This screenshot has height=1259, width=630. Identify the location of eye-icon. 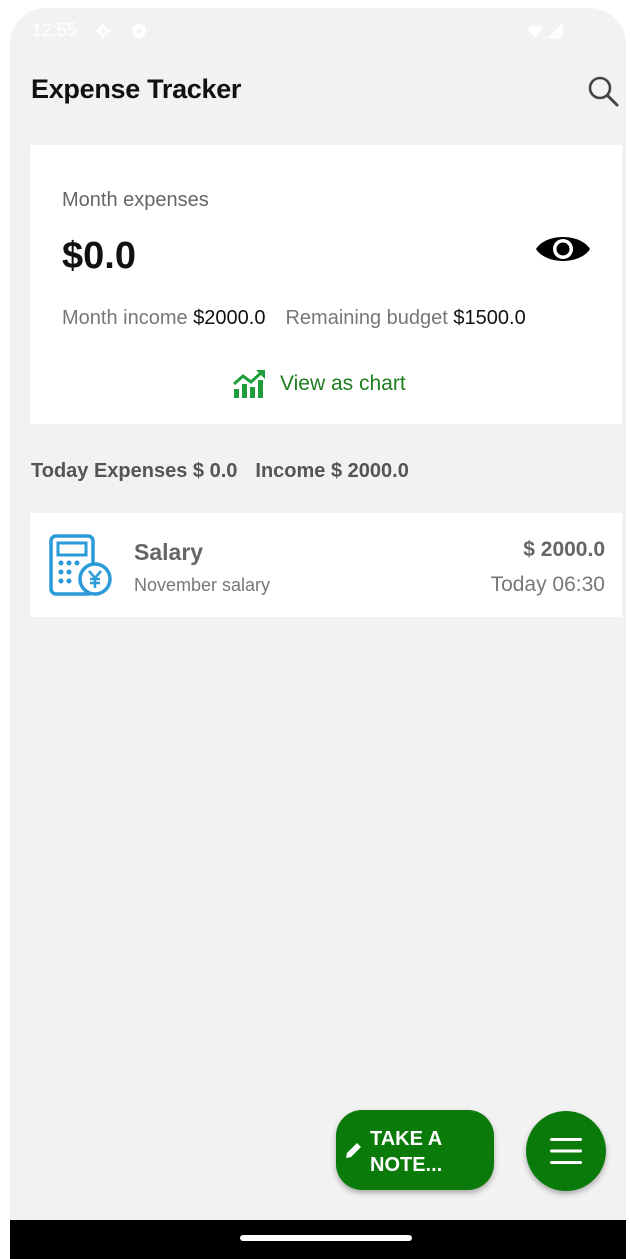
(563, 249).